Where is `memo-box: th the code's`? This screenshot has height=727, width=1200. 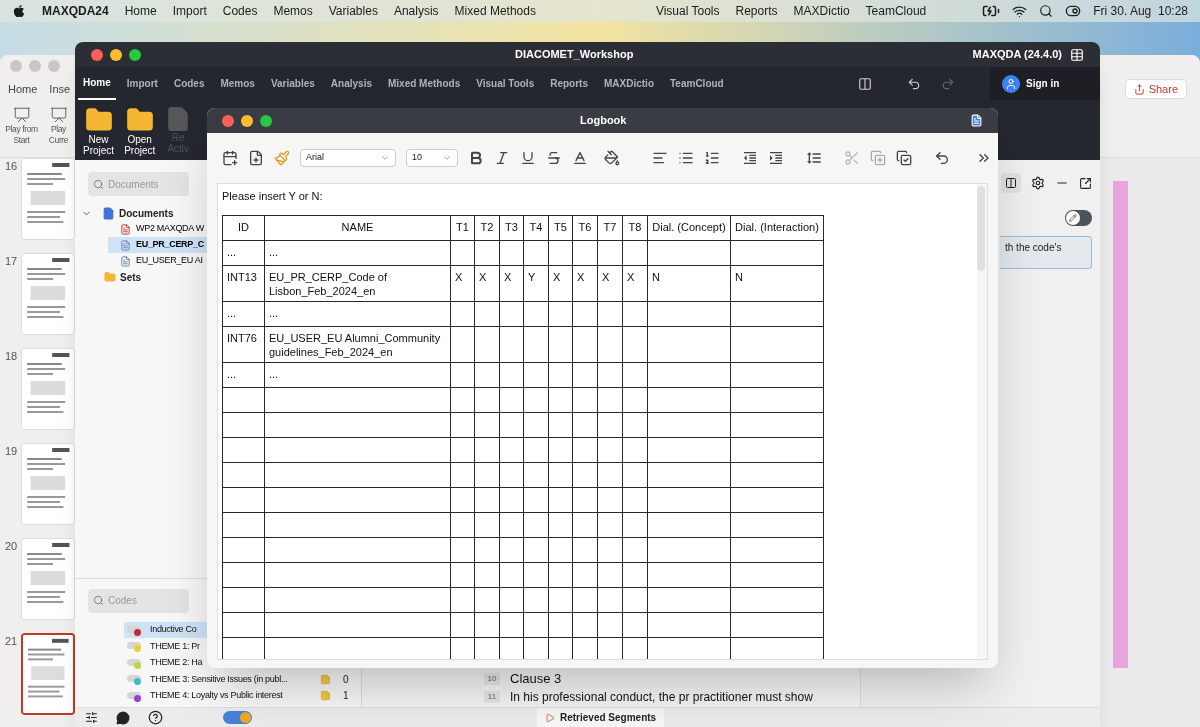
memo-box: th the code's is located at coordinates (1046, 252).